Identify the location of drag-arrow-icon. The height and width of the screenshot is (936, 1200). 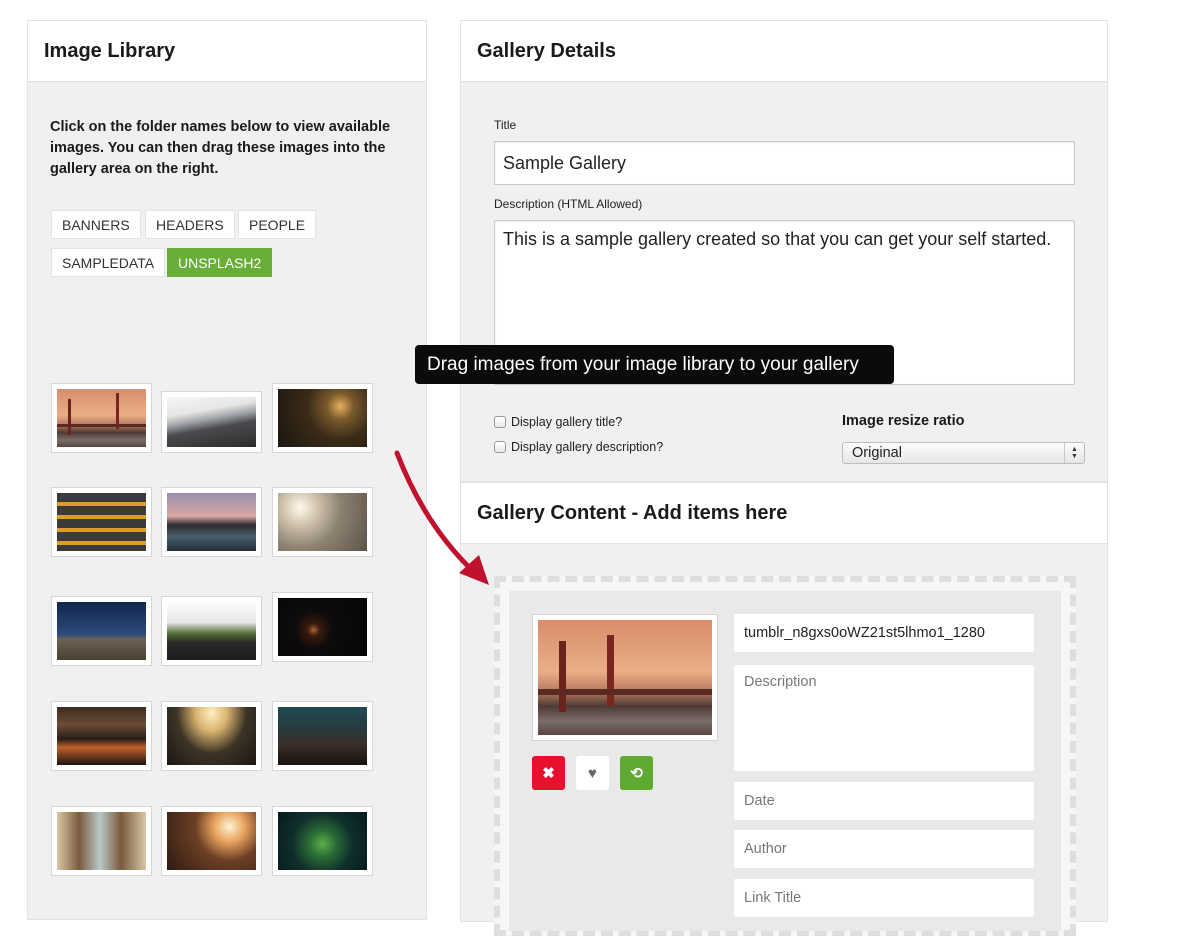
(441, 517).